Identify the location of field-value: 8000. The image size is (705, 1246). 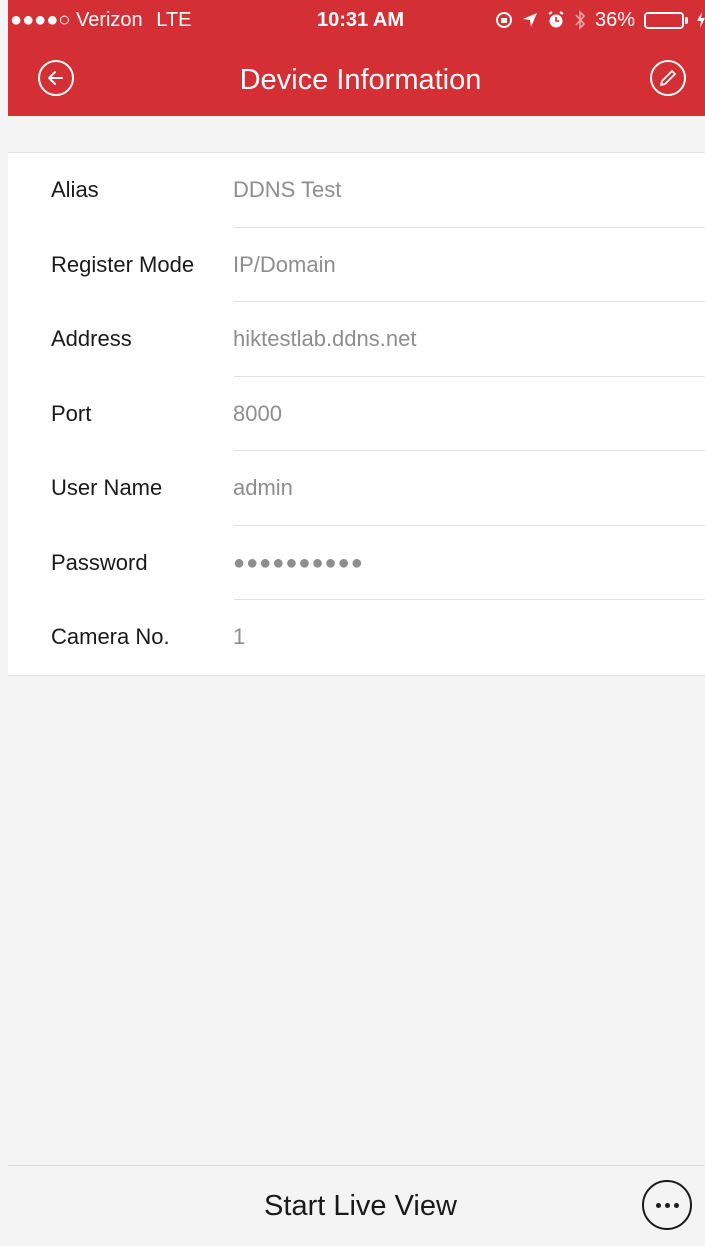
(257, 413).